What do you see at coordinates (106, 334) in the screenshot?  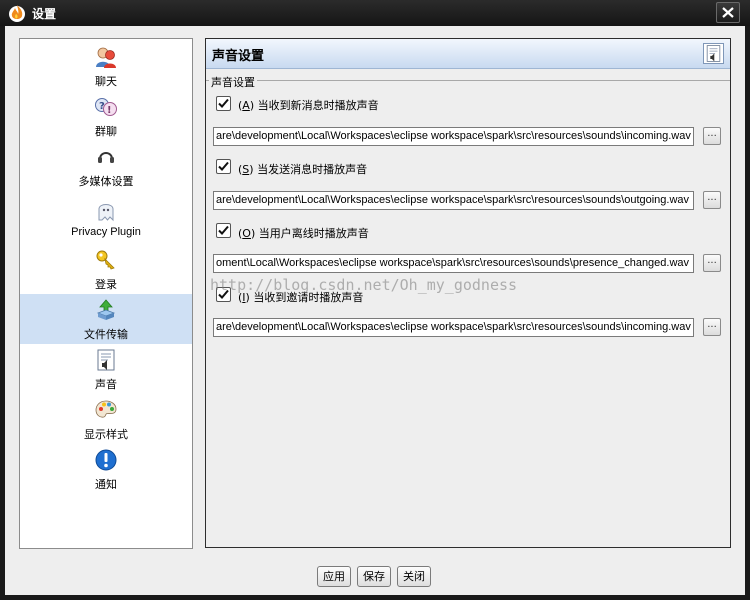 I see `sidebar-item-label: 文件传输` at bounding box center [106, 334].